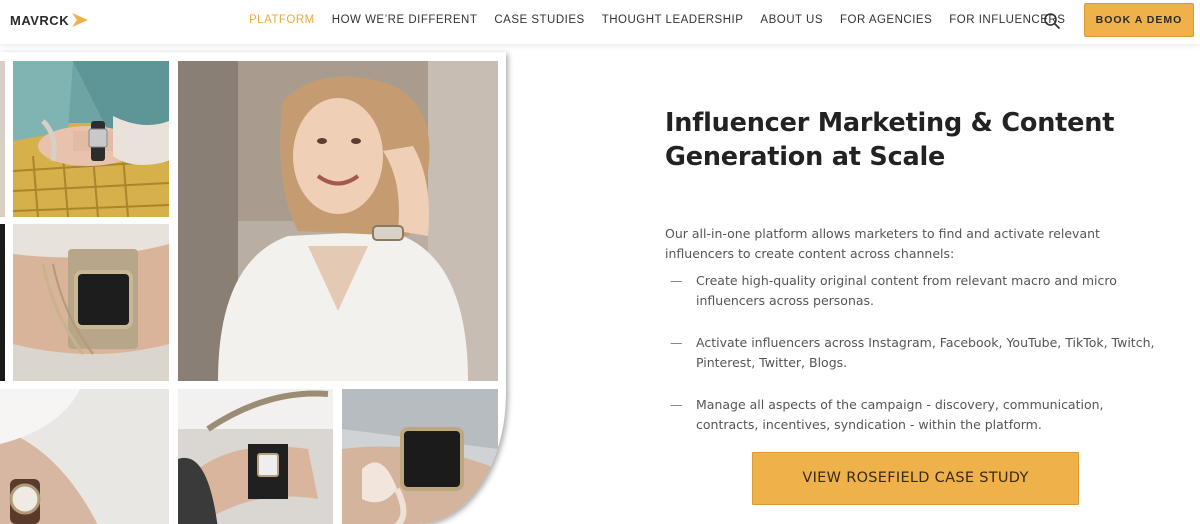 This screenshot has width=1200, height=524. I want to click on wrist-watch-ribbon-image, so click(420, 456).